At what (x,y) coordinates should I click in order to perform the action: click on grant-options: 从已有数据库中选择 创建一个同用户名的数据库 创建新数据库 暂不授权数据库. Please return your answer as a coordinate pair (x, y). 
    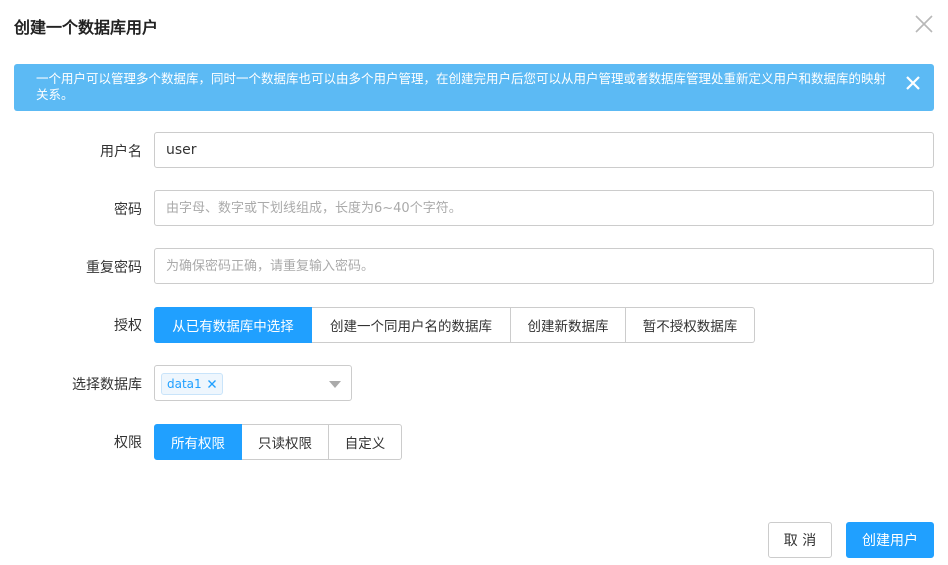
    Looking at the image, I should click on (454, 325).